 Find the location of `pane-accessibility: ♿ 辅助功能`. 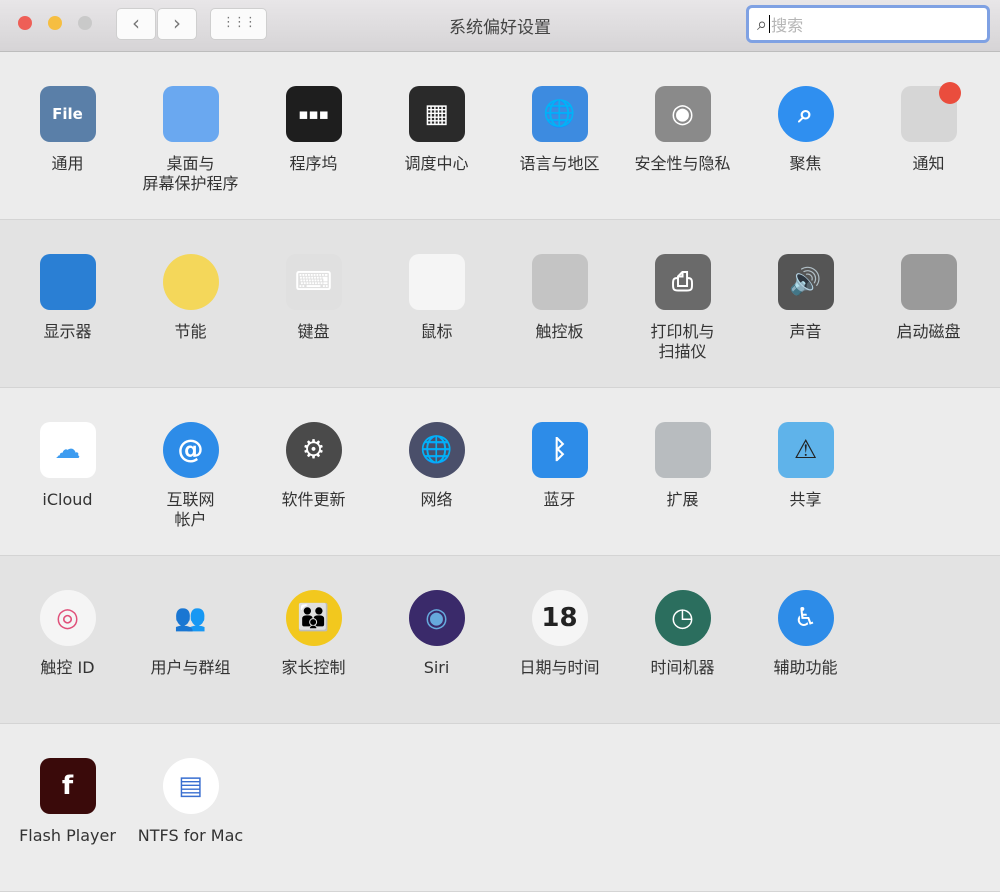

pane-accessibility: ♿ 辅助功能 is located at coordinates (805, 634).